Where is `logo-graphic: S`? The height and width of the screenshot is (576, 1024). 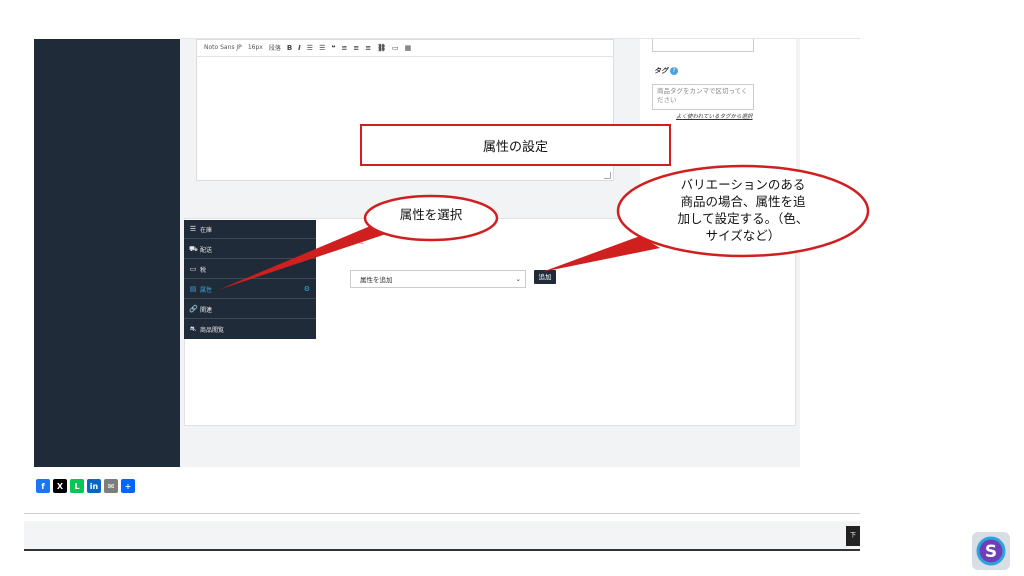
logo-graphic: S is located at coordinates (991, 551).